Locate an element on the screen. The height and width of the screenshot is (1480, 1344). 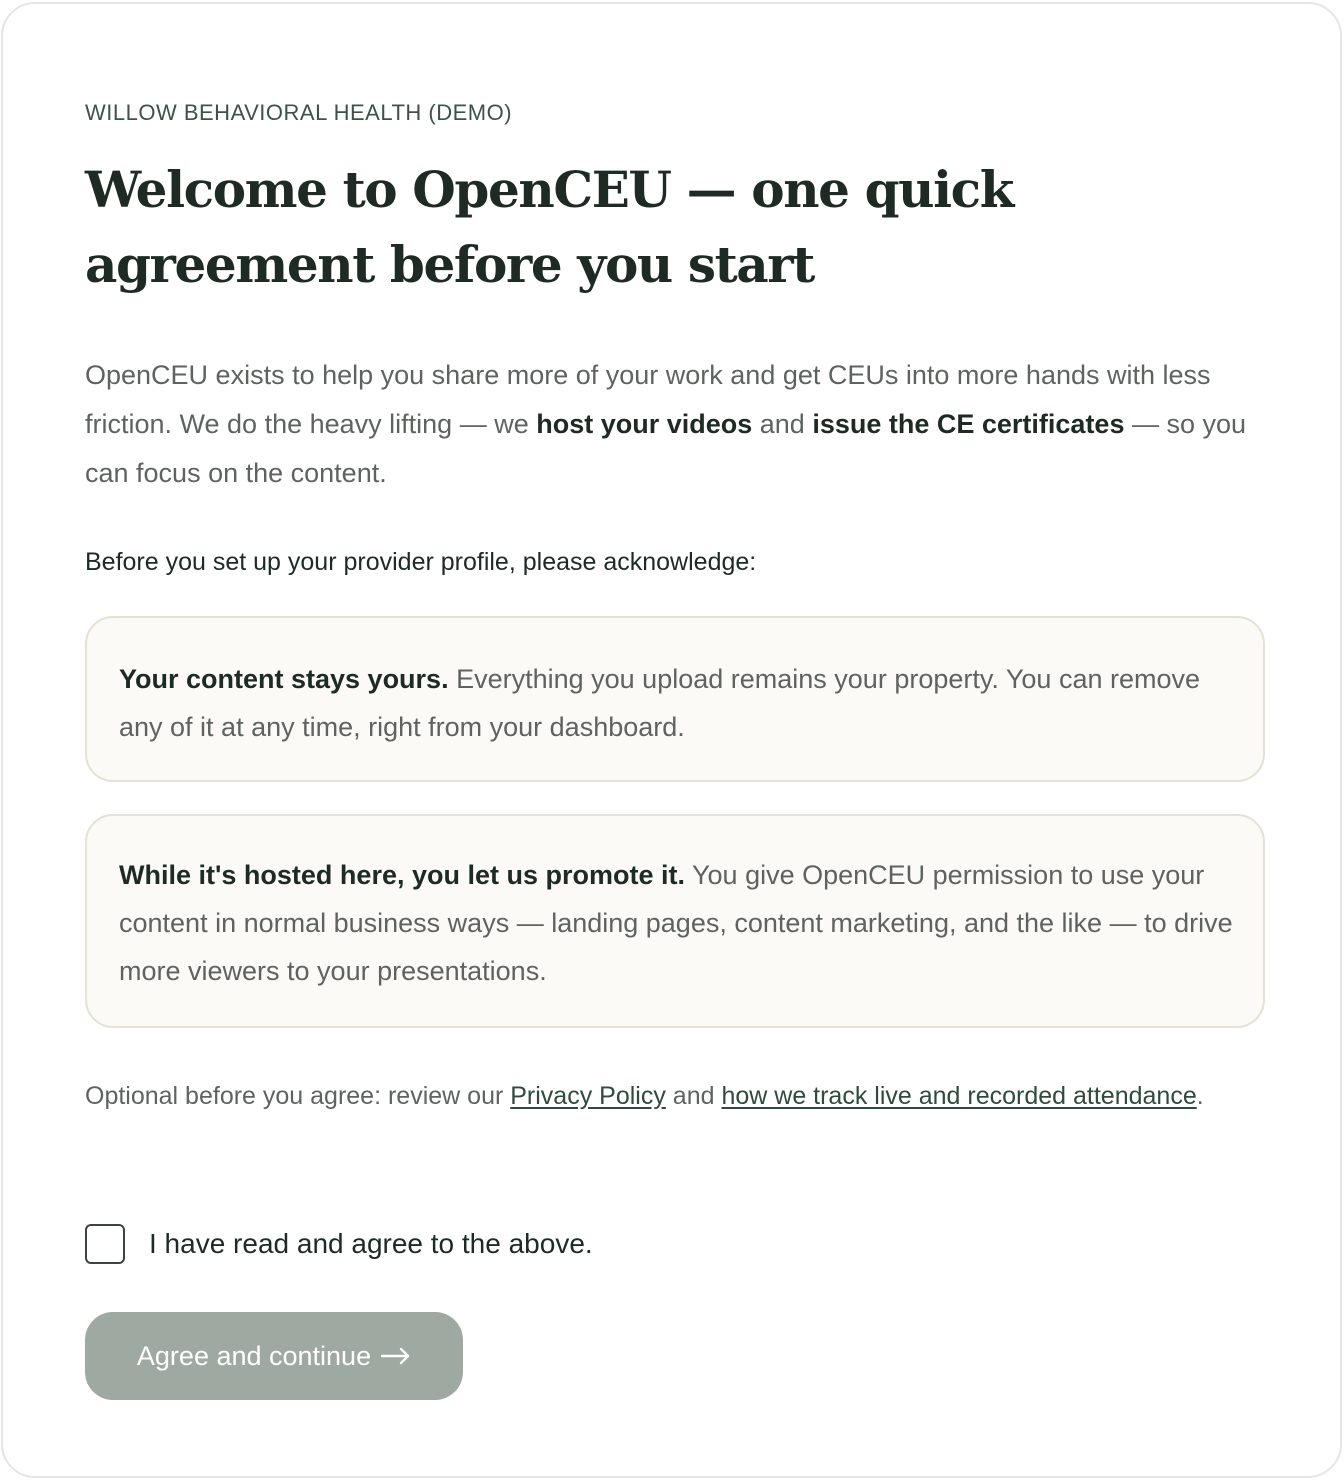
intro-highlight-certificates: issue the CE certificates is located at coordinates (968, 424).